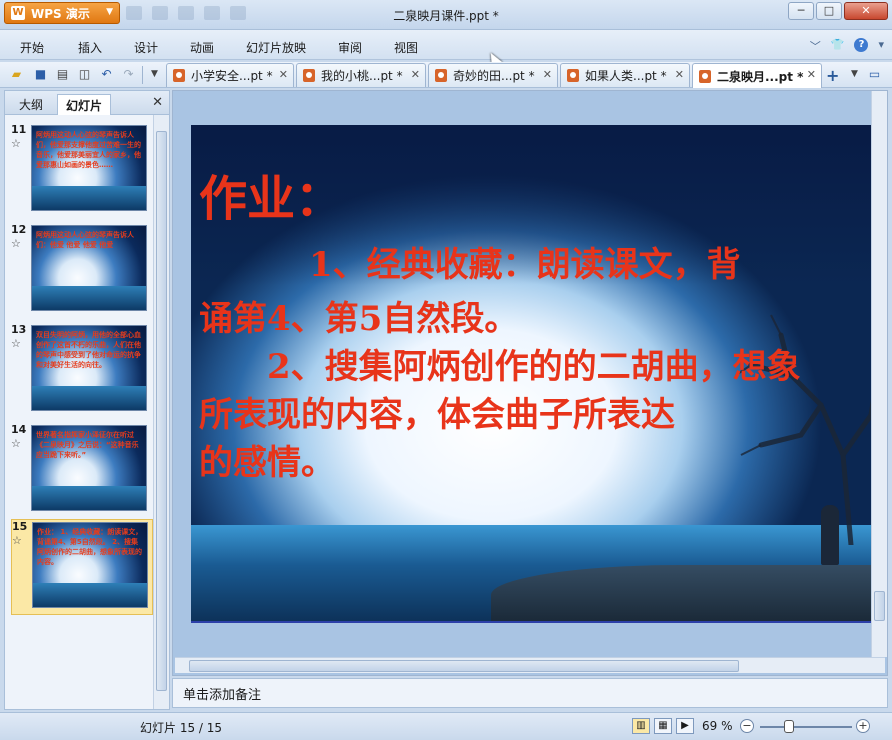 The image size is (892, 740). What do you see at coordinates (832, 75) in the screenshot?
I see `new-tab-plus-icon: +` at bounding box center [832, 75].